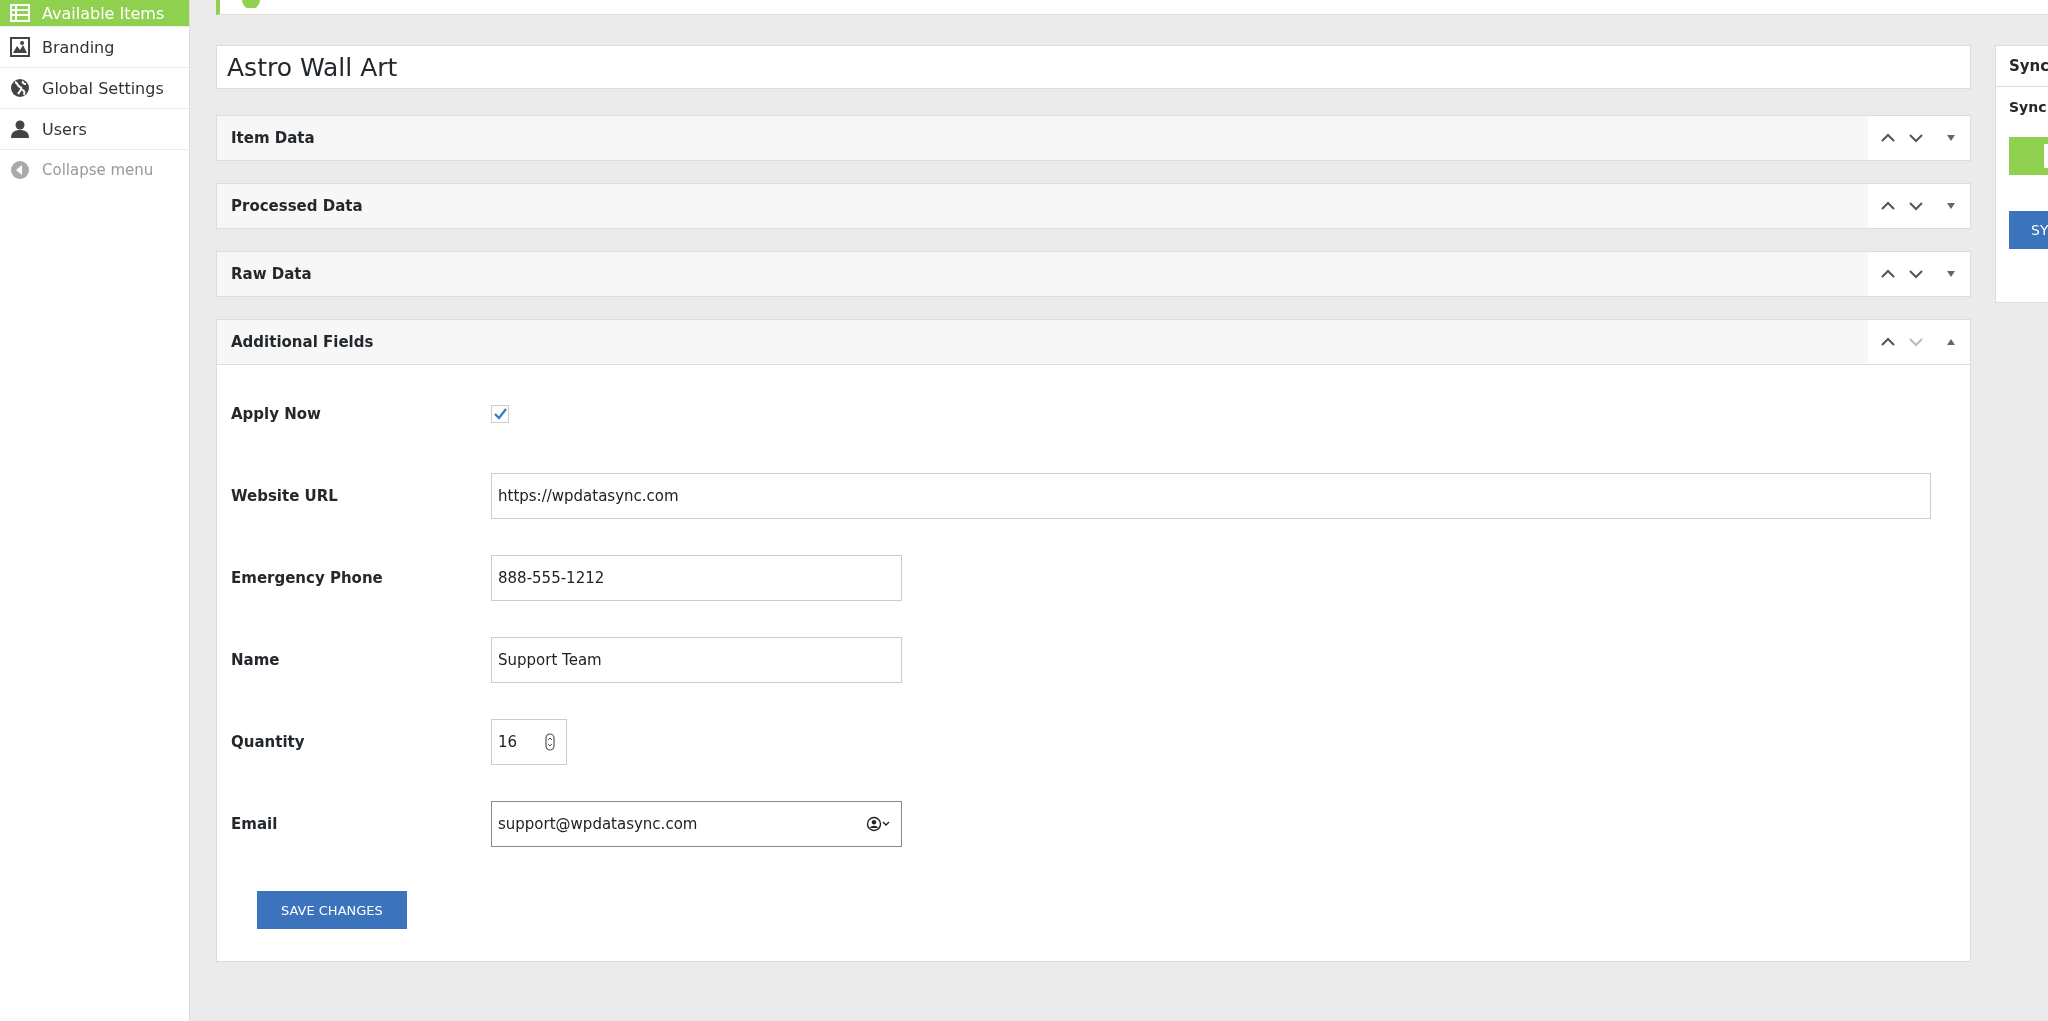  Describe the element at coordinates (271, 274) in the screenshot. I see `panel-title: Raw Data` at that location.